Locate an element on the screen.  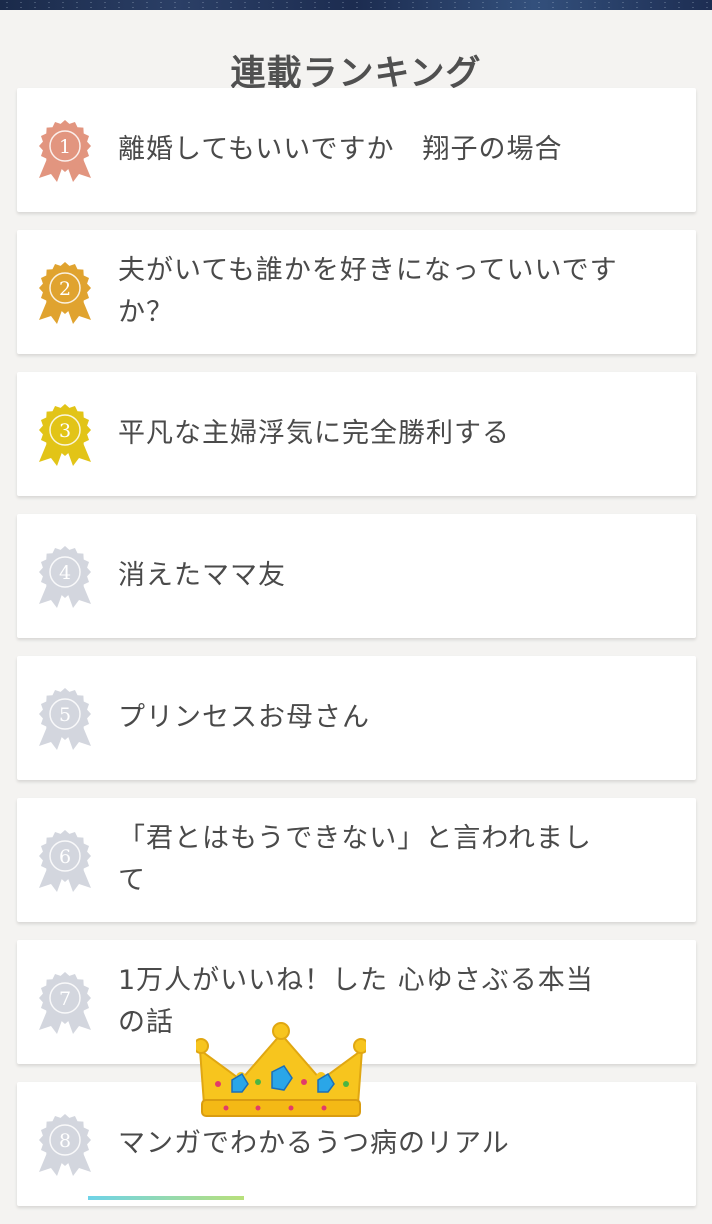
rank-number: 3 is located at coordinates (65, 431).